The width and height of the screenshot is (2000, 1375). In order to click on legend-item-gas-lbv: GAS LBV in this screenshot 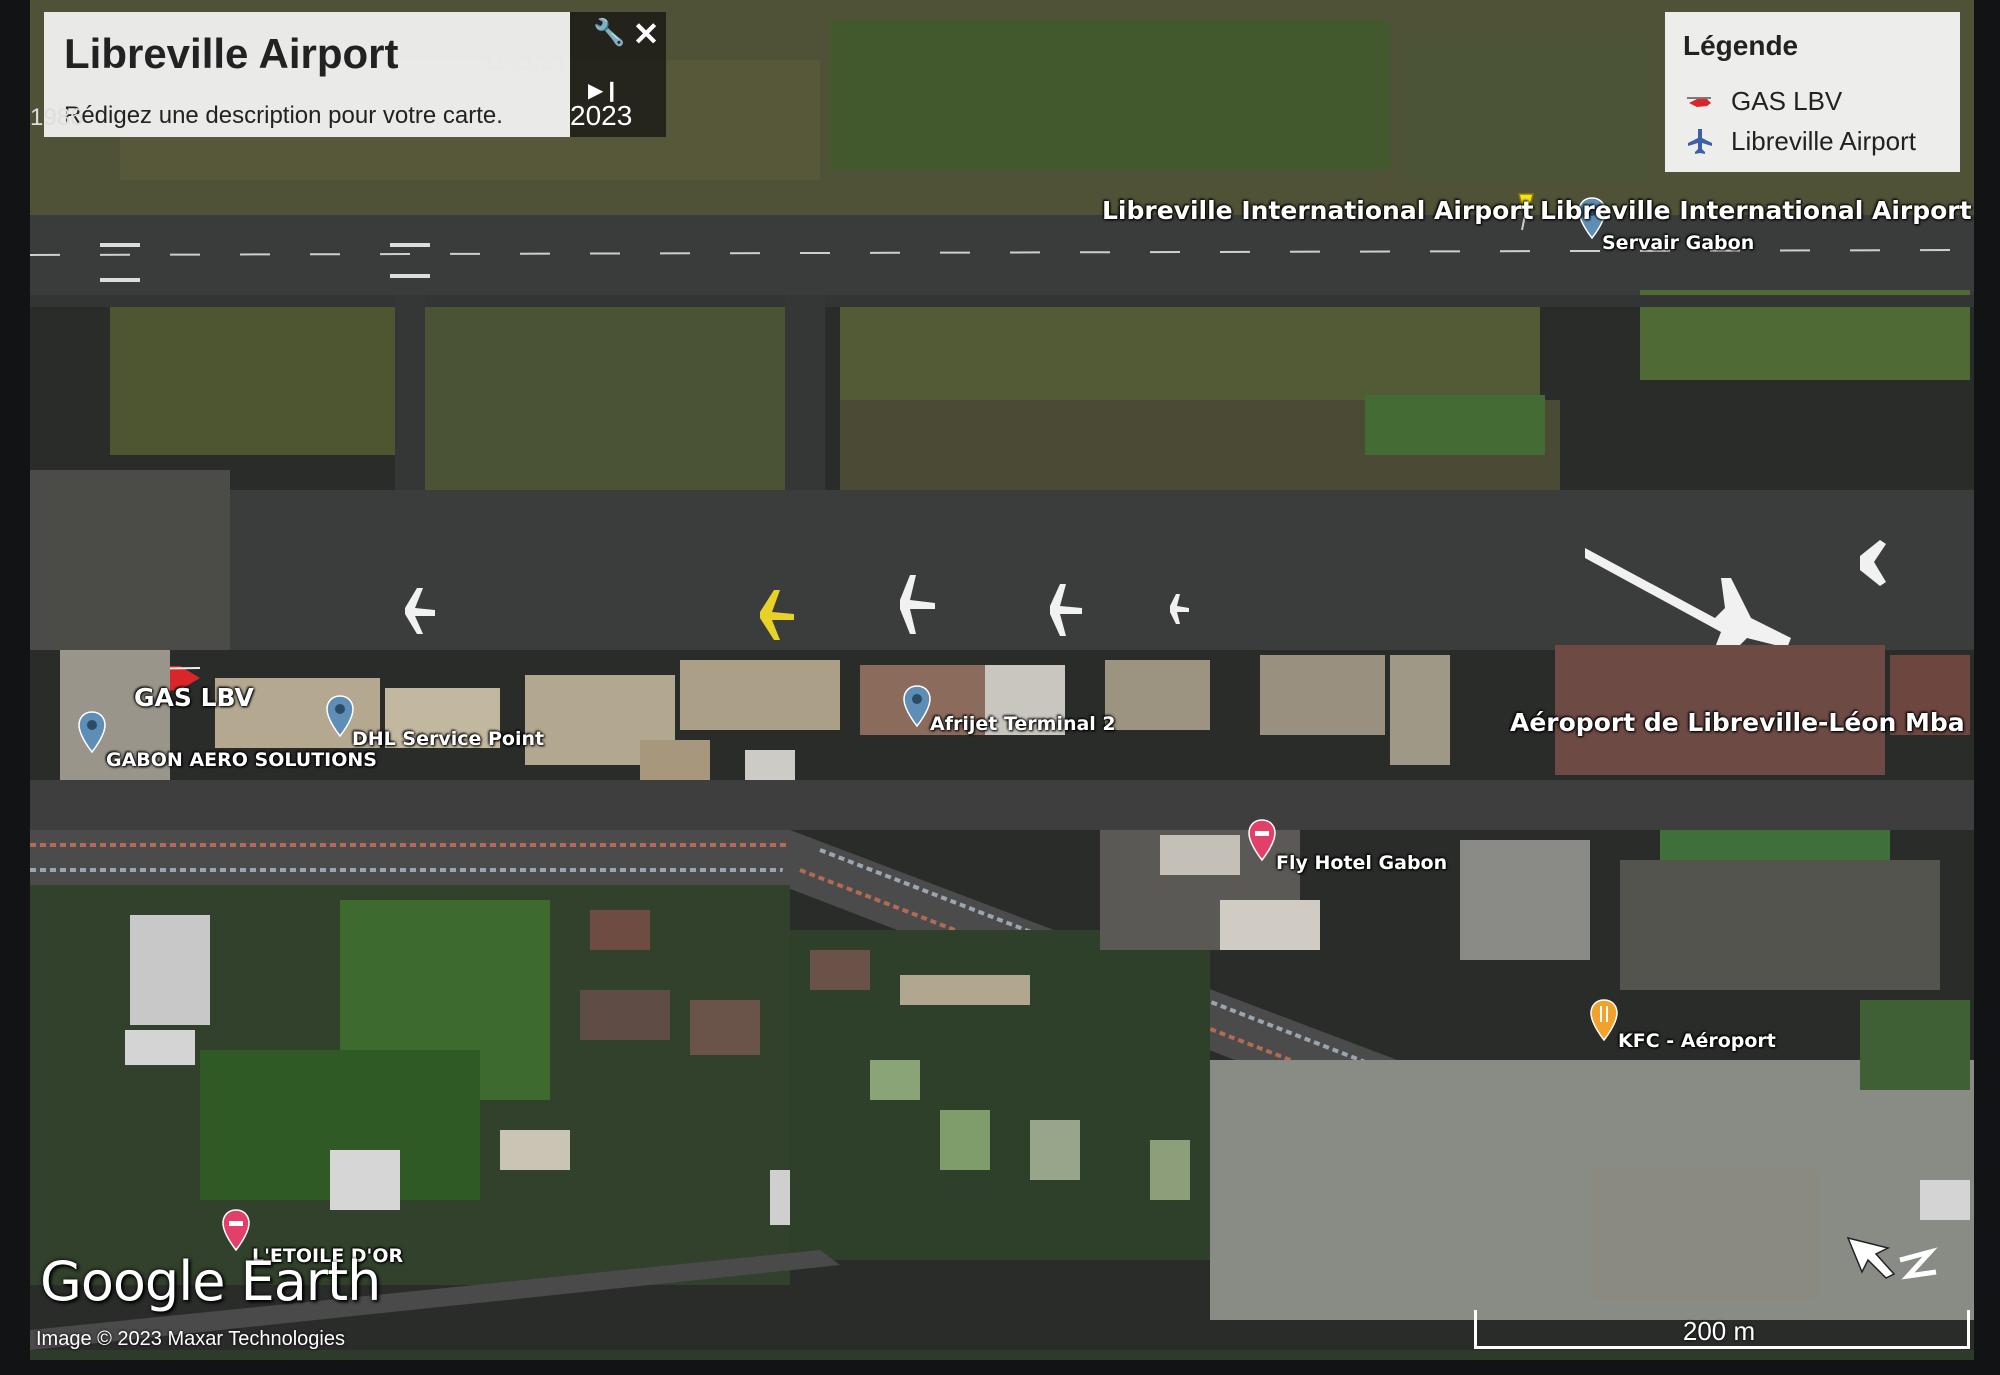, I will do `click(1764, 101)`.